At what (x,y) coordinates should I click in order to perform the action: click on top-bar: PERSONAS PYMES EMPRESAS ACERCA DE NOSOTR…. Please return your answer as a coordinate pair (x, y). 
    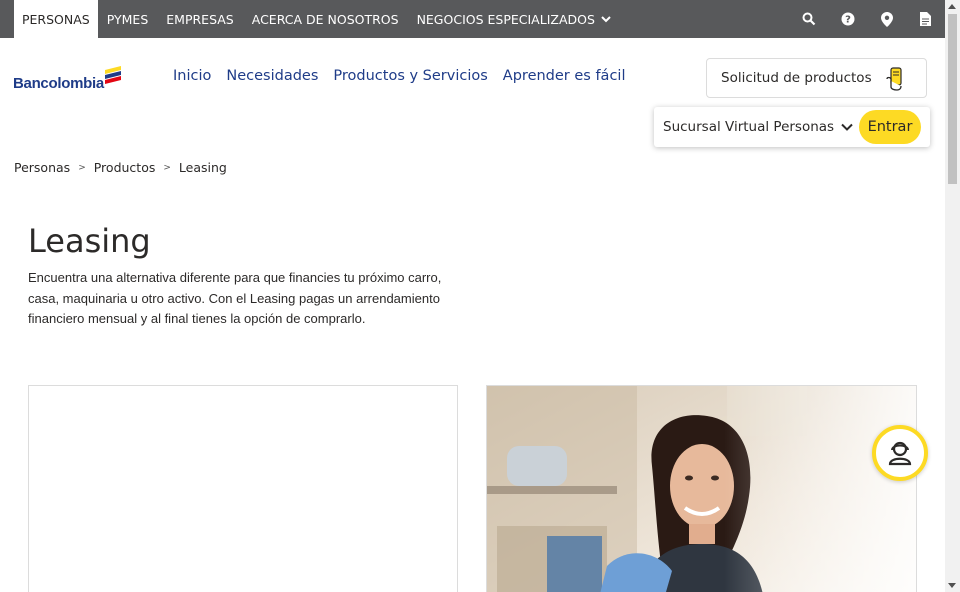
    Looking at the image, I should click on (472, 19).